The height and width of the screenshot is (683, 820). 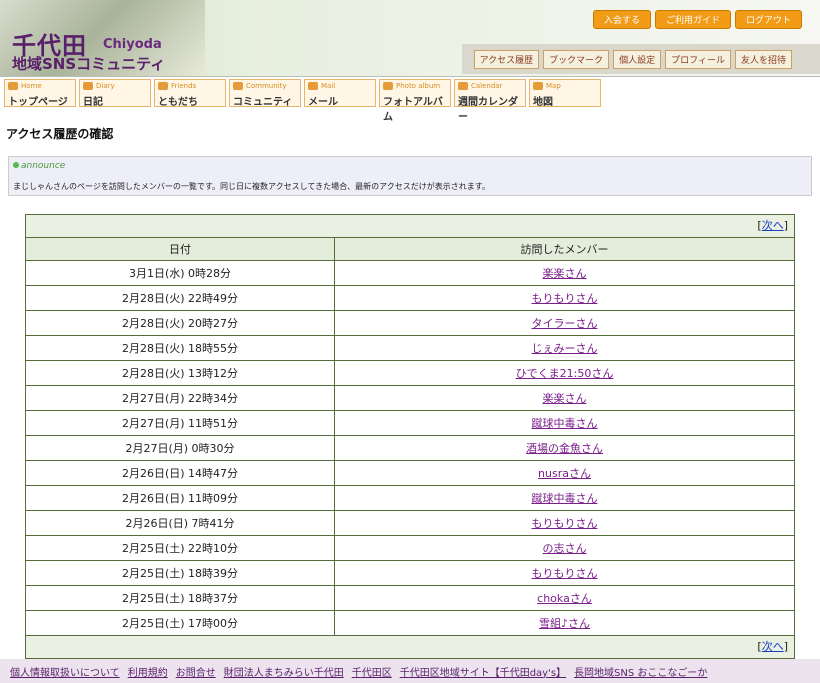 I want to click on nav-jp-label: コミュニティ, so click(x=263, y=102).